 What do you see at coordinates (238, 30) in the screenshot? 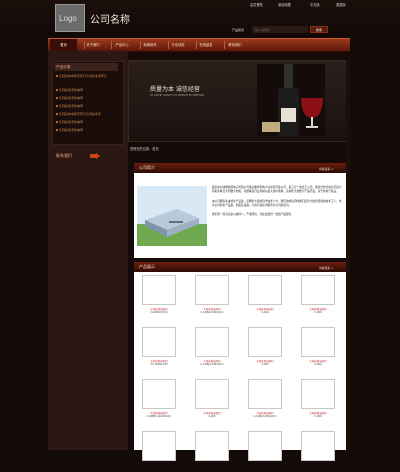
I see `search-label: 产品搜索` at bounding box center [238, 30].